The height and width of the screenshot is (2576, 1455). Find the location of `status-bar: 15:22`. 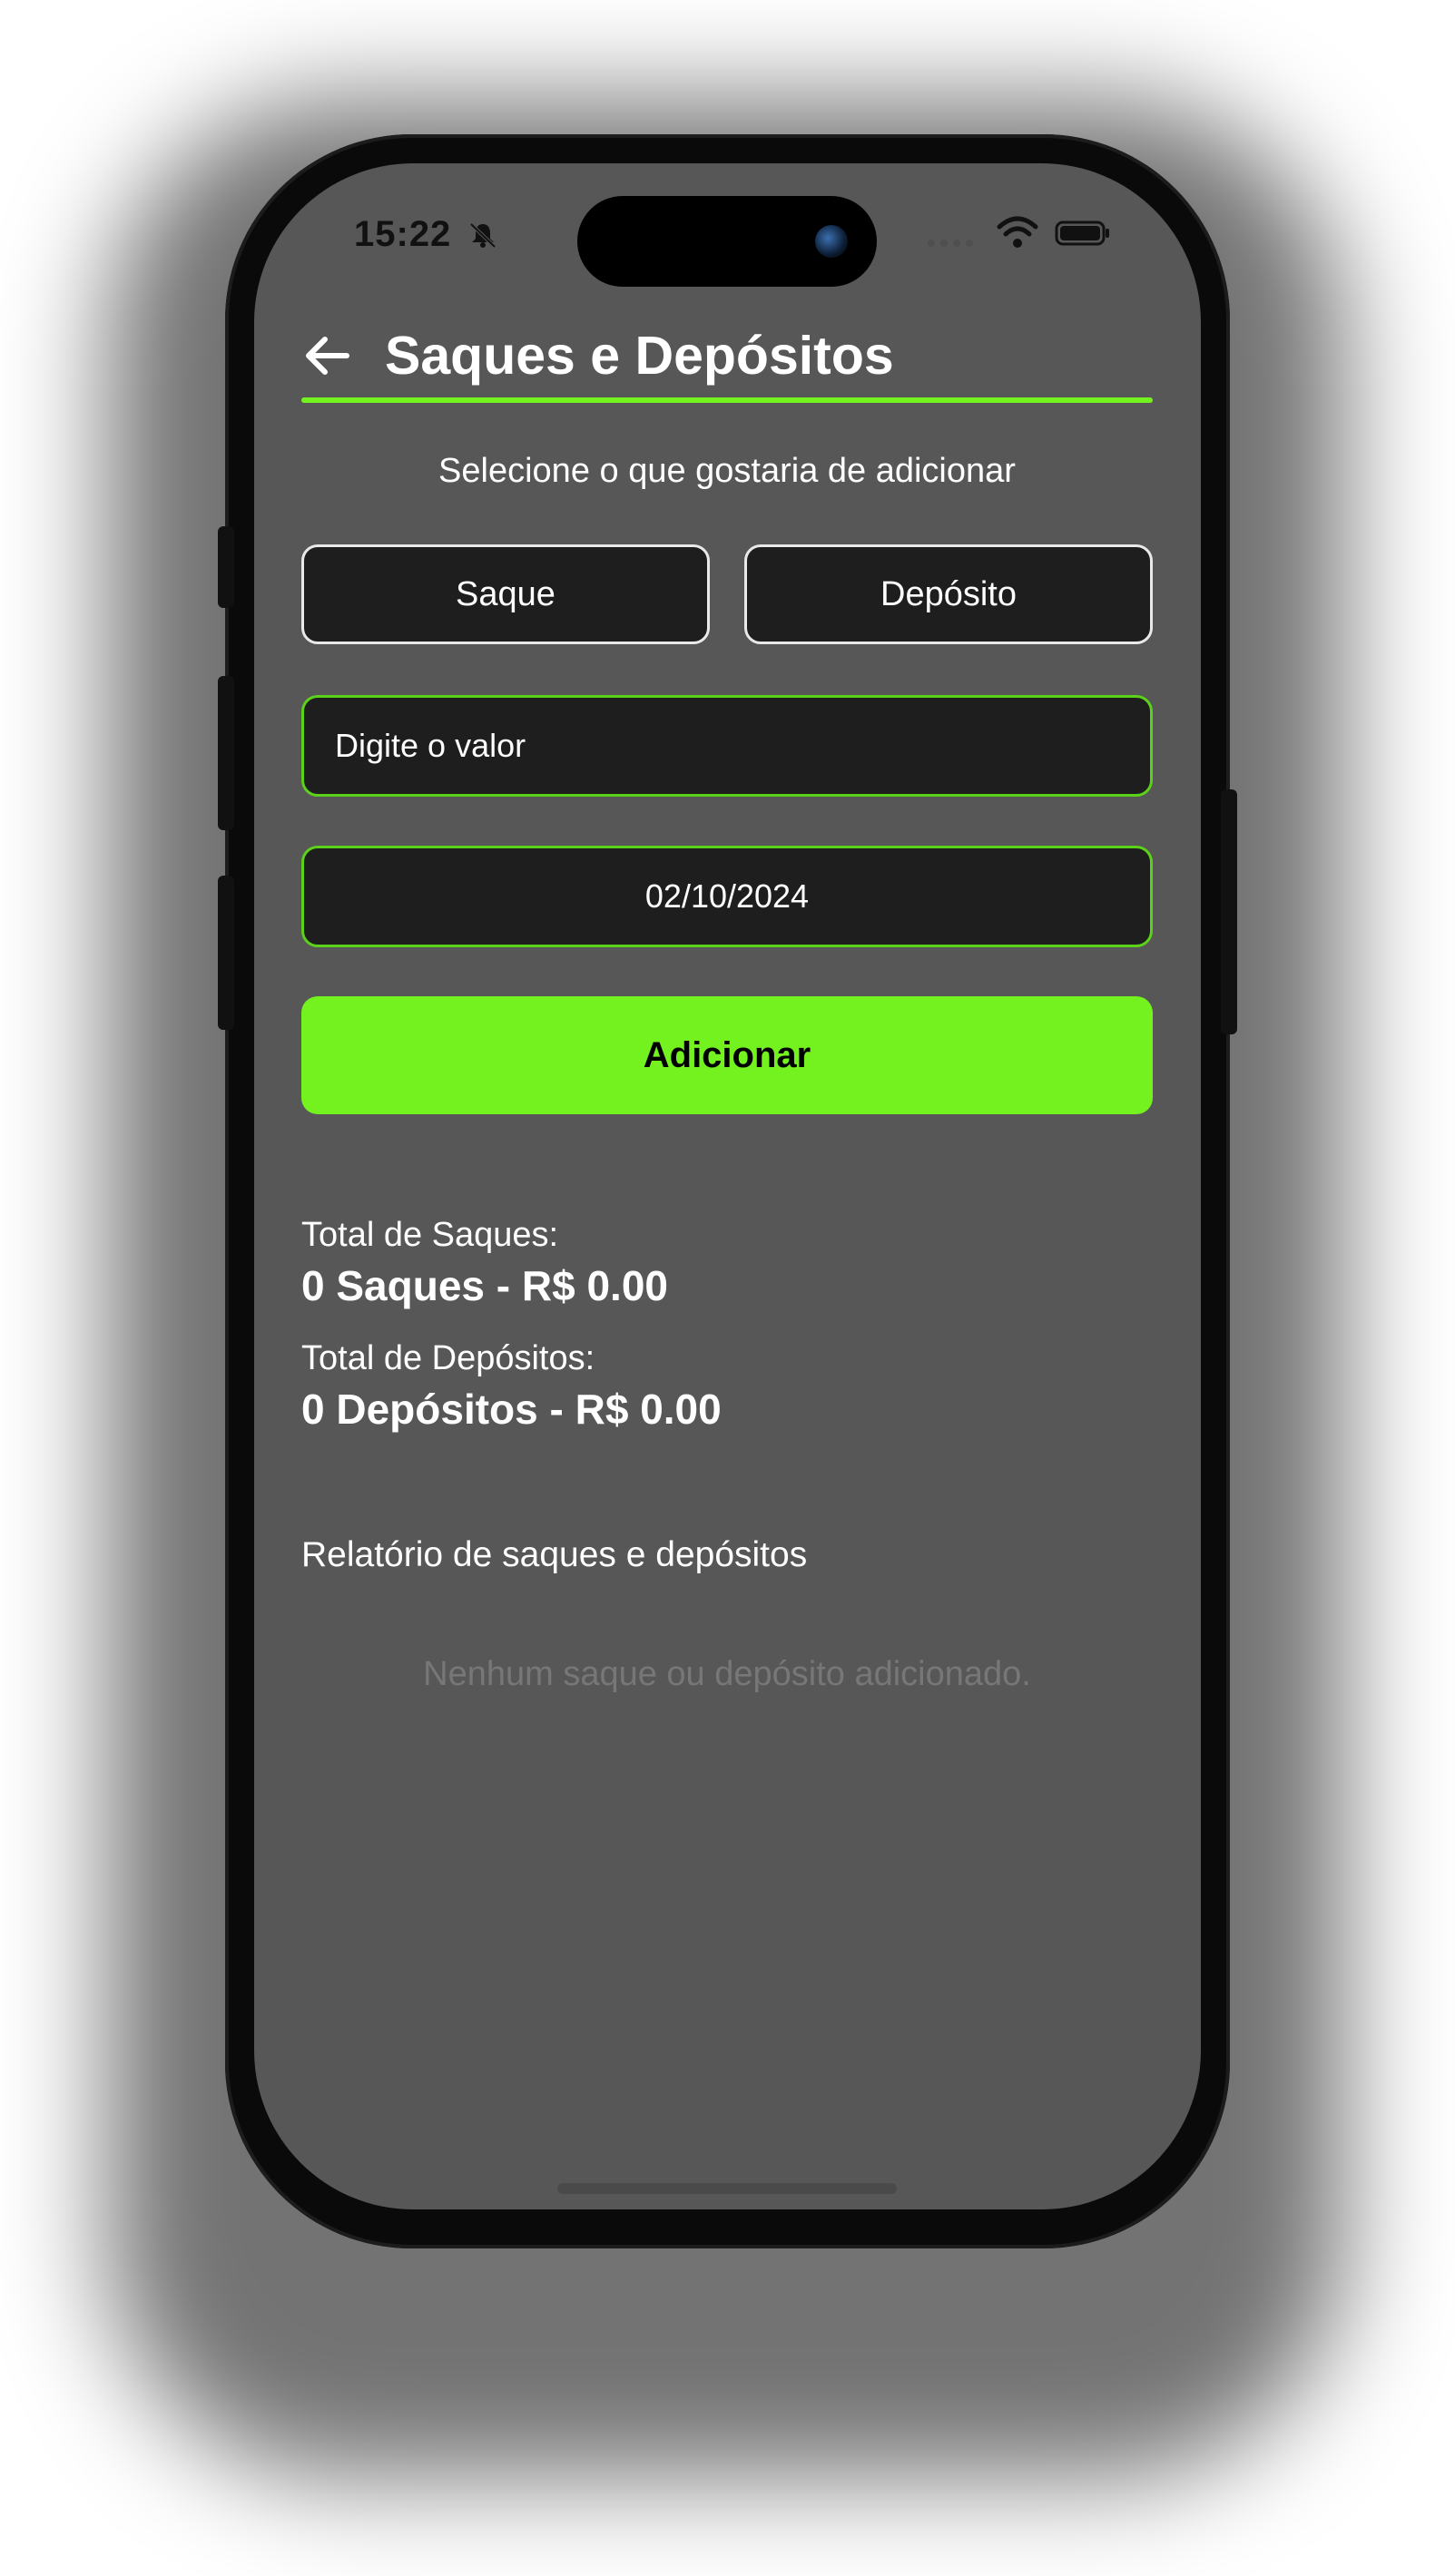

status-bar: 15:22 is located at coordinates (728, 231).